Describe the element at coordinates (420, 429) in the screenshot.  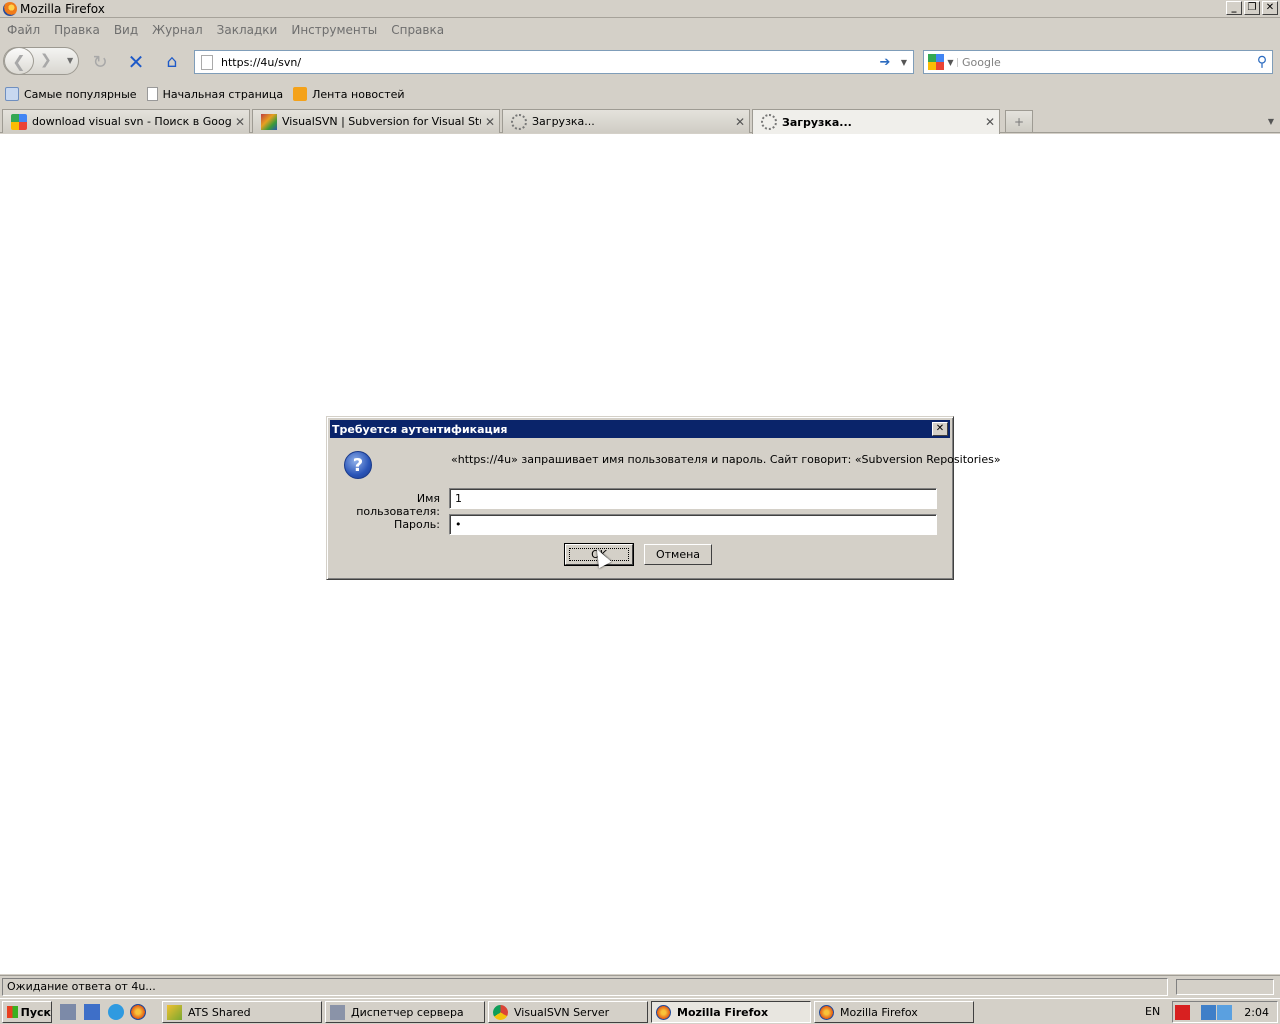
I see `dialog-title: Требуется аутентификация` at that location.